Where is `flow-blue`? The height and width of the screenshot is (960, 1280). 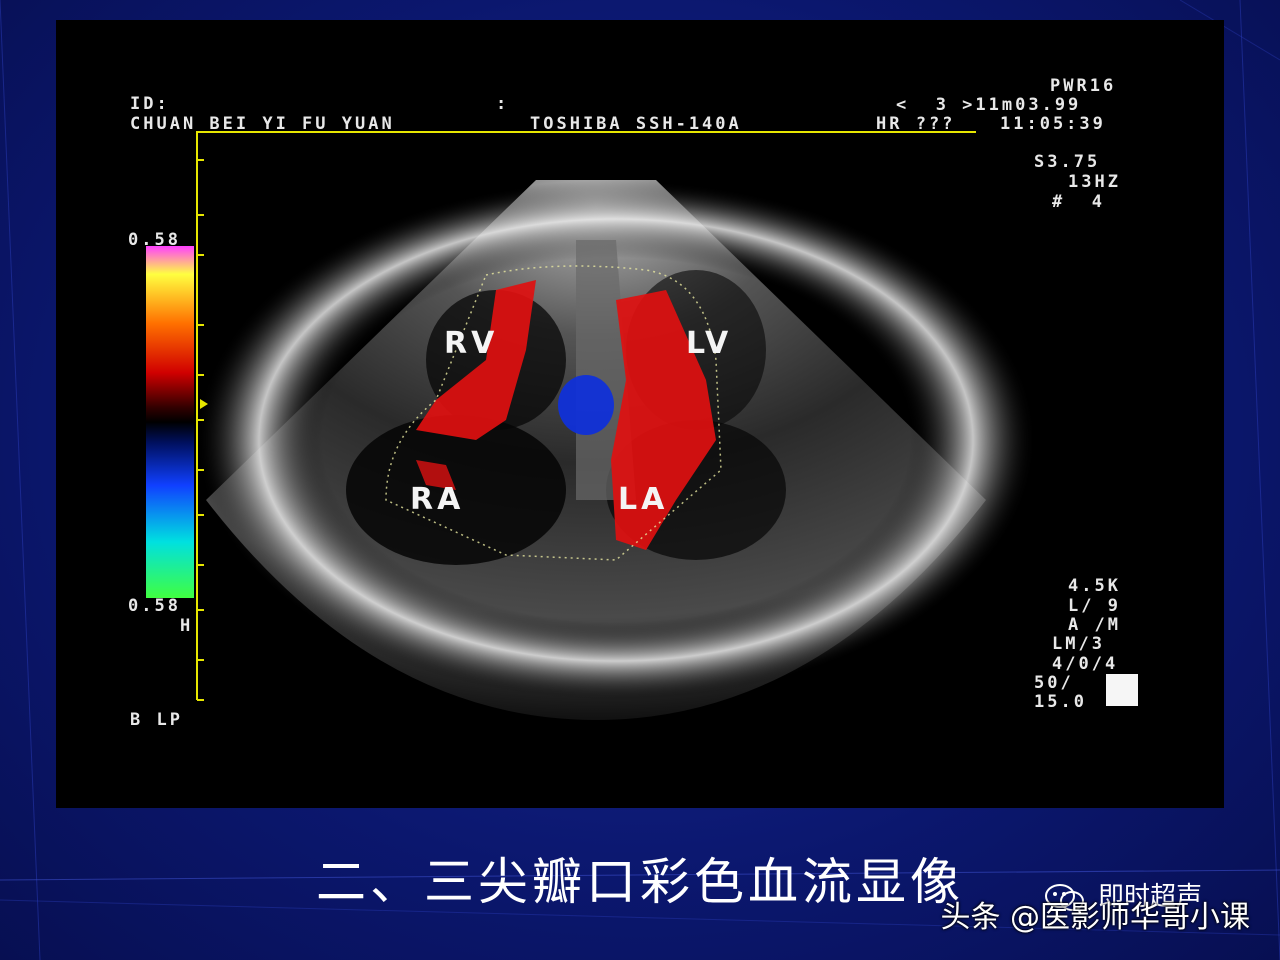 flow-blue is located at coordinates (586, 405).